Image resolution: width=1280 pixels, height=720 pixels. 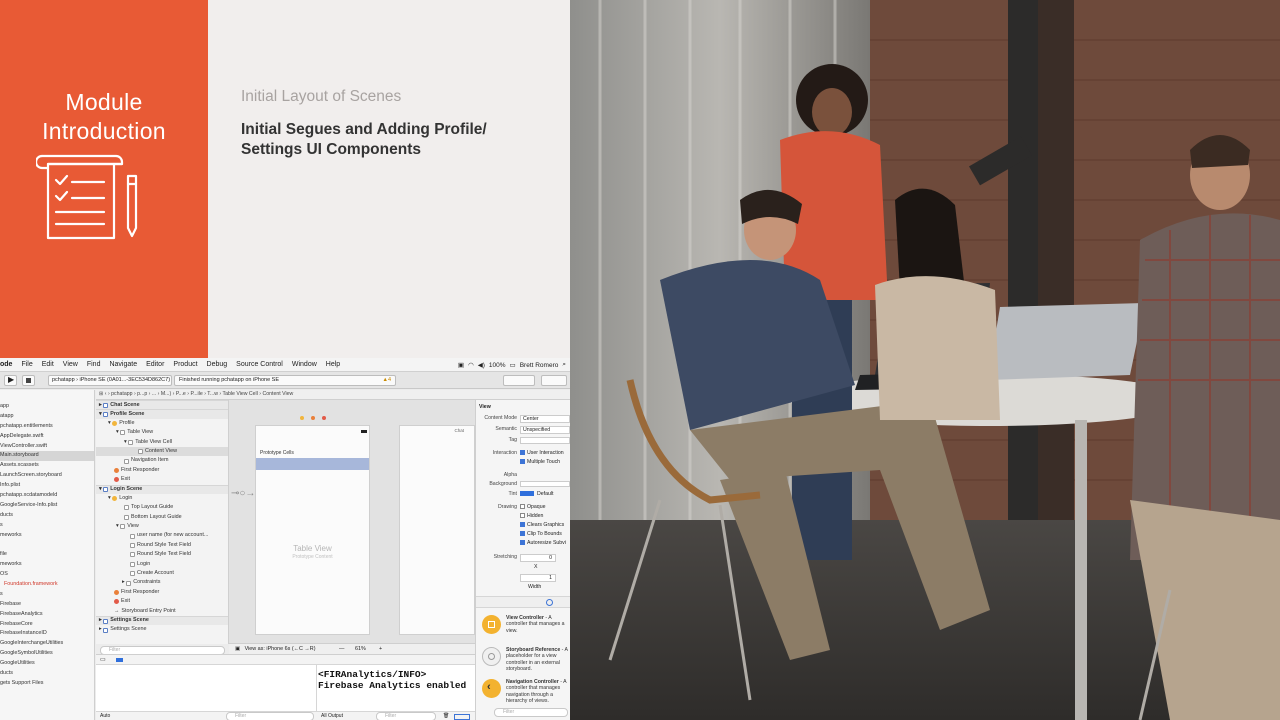 I want to click on breakpoint-icon, so click(x=119, y=660).